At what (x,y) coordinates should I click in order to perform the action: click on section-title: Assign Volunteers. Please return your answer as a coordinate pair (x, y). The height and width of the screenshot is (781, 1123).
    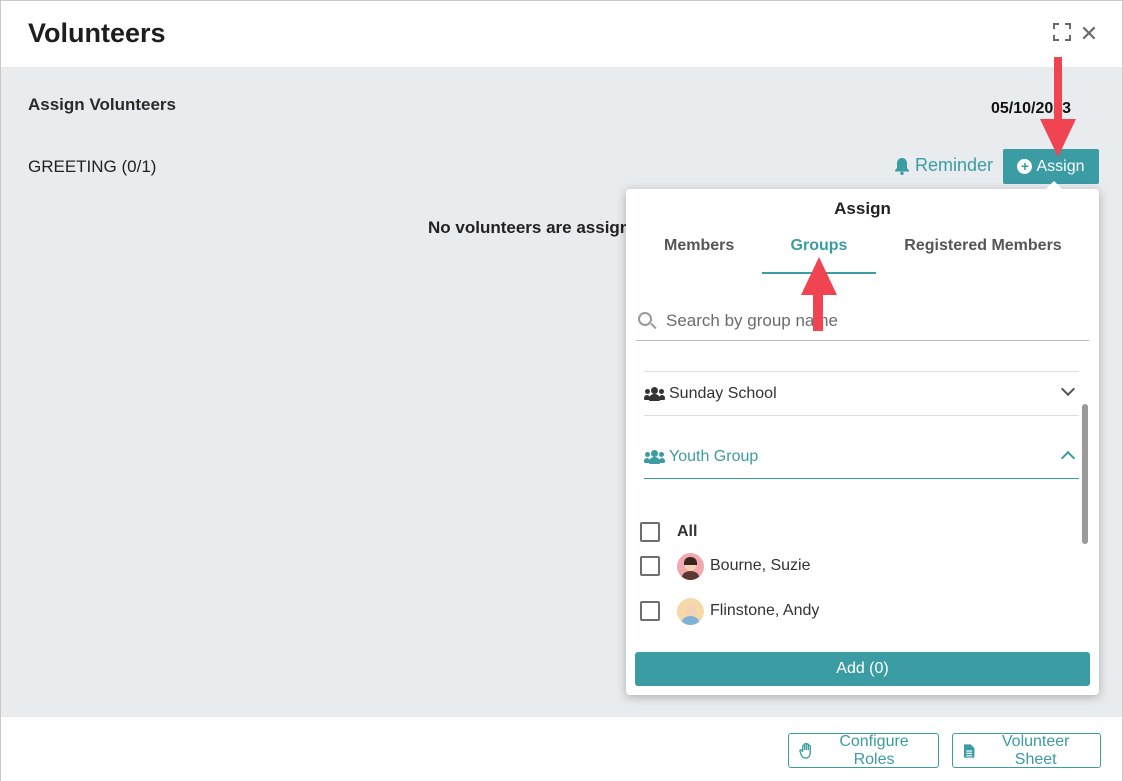
    Looking at the image, I should click on (102, 104).